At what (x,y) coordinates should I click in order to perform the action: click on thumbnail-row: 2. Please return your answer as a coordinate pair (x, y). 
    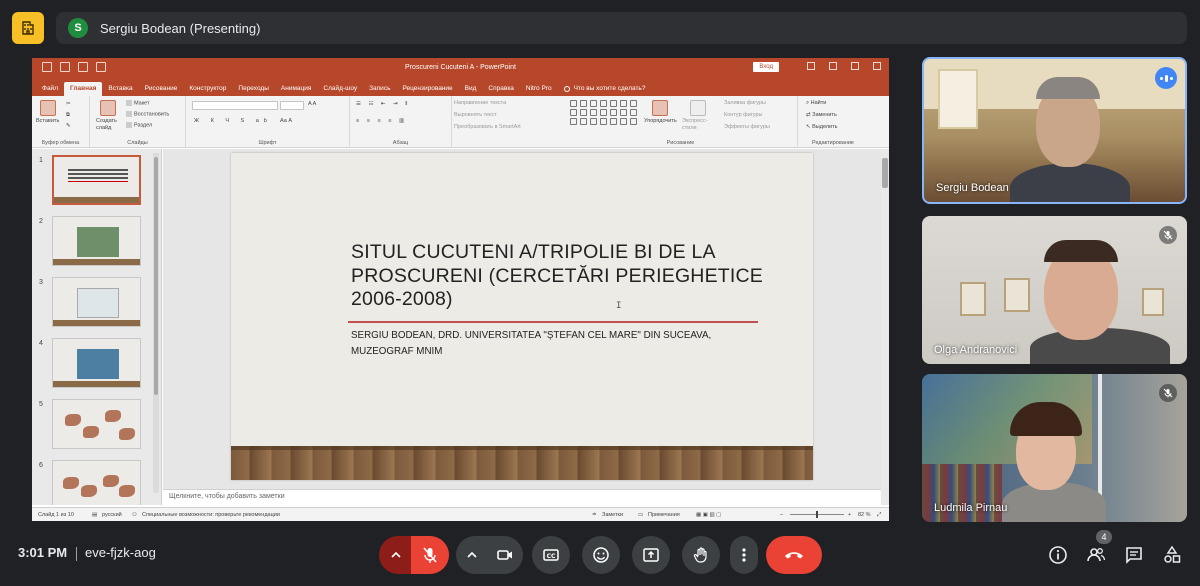
    Looking at the image, I should click on (96, 244).